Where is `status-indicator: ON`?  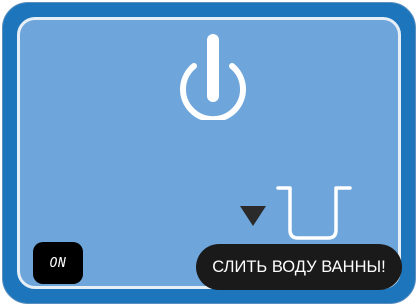
status-indicator: ON is located at coordinates (58, 263).